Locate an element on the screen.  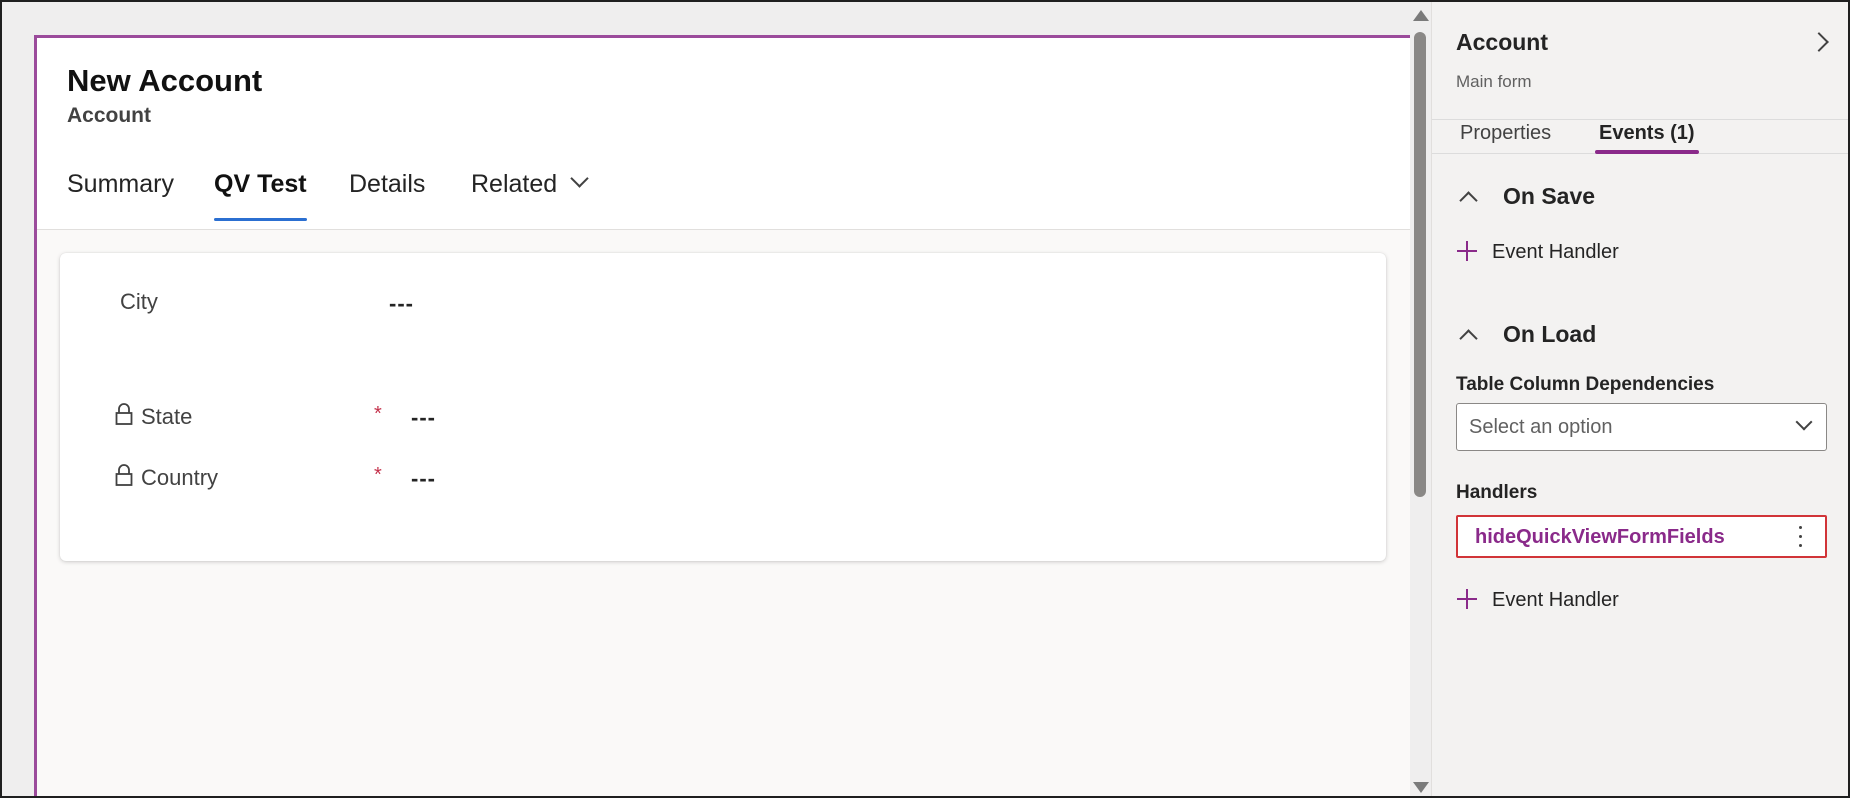
panel-tabs: Properties Events (1) is located at coordinates (1640, 137).